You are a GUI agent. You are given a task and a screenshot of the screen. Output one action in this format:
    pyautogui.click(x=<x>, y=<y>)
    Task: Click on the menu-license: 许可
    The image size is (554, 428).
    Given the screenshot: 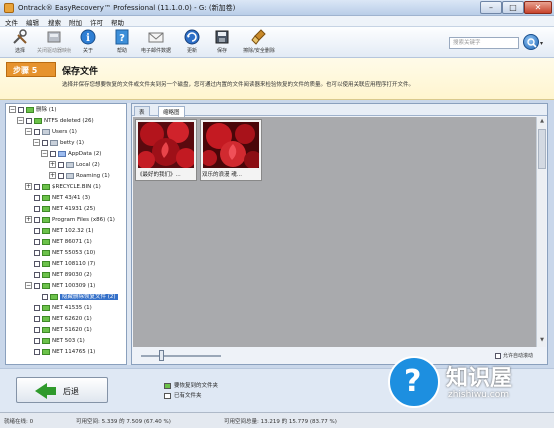 What is the action you would take?
    pyautogui.click(x=96, y=22)
    